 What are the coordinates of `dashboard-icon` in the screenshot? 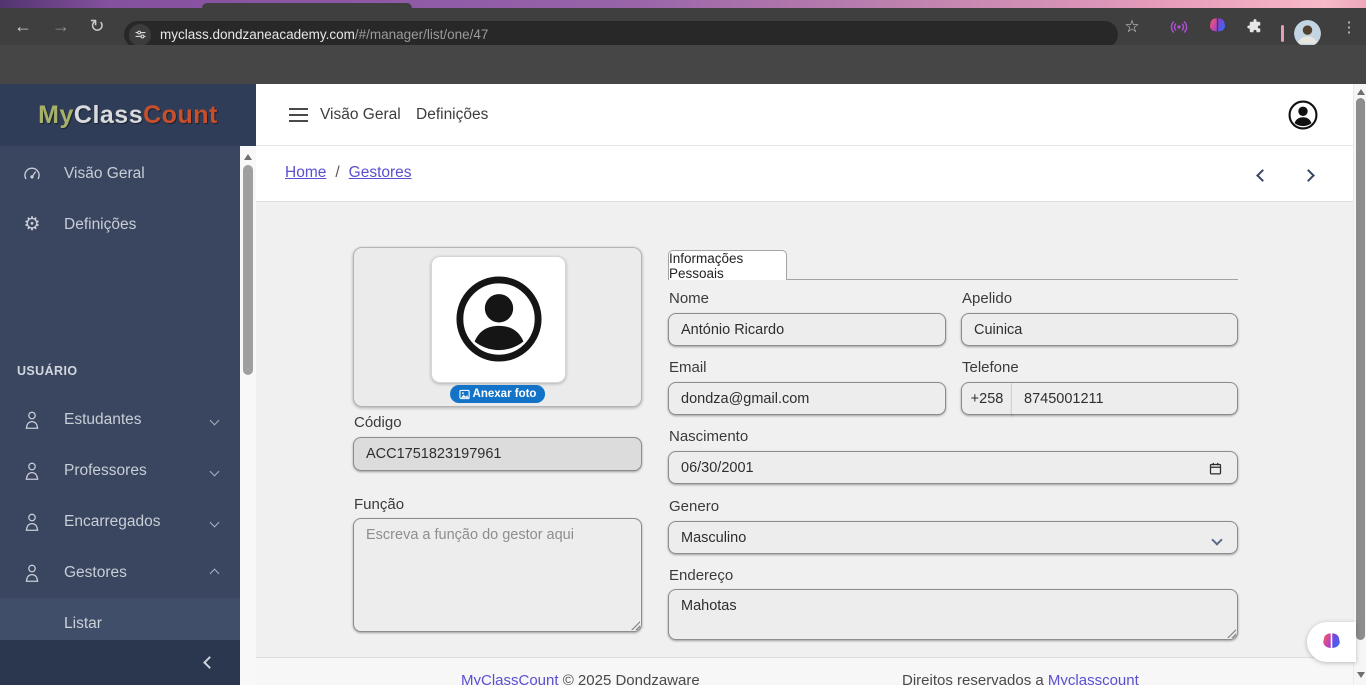 It's located at (32, 174).